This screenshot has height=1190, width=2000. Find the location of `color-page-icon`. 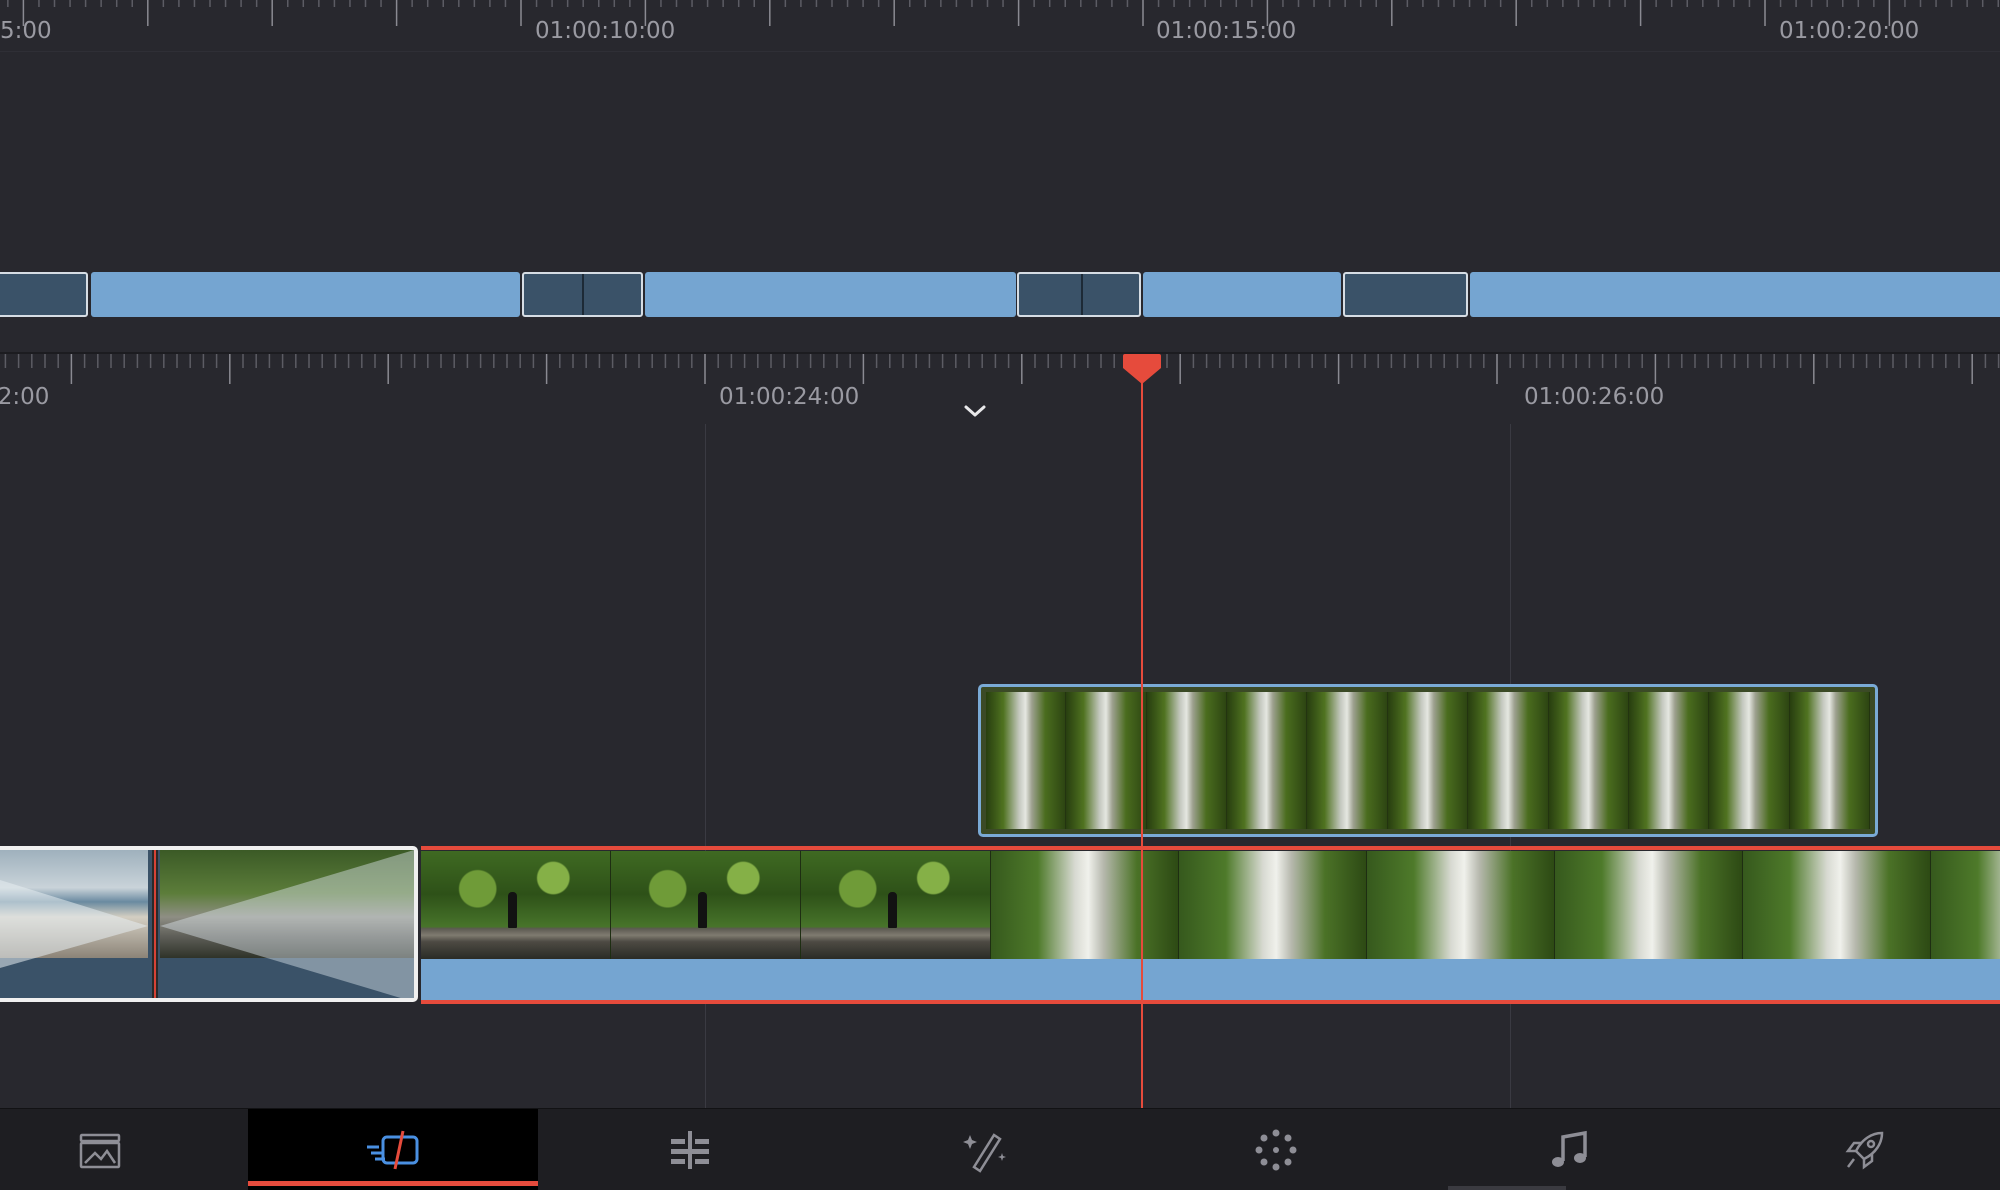

color-page-icon is located at coordinates (1276, 1150).